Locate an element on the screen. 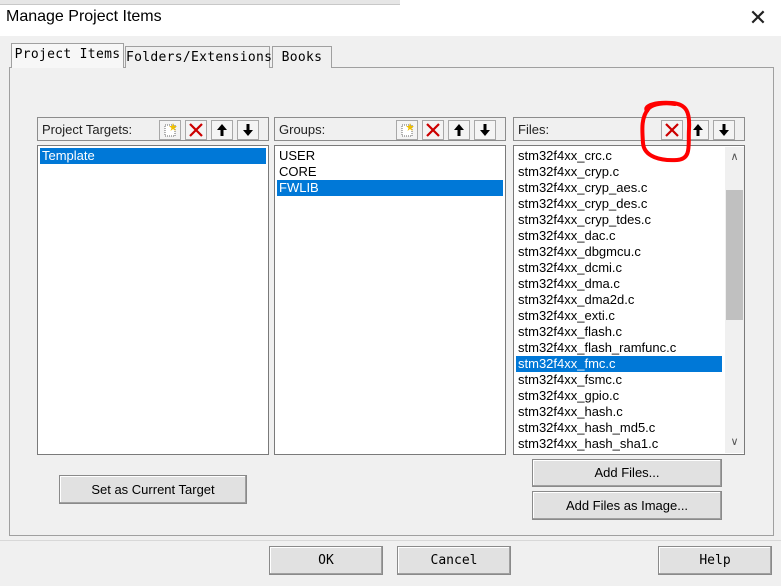 This screenshot has height=586, width=781. help-button: Help is located at coordinates (715, 560).